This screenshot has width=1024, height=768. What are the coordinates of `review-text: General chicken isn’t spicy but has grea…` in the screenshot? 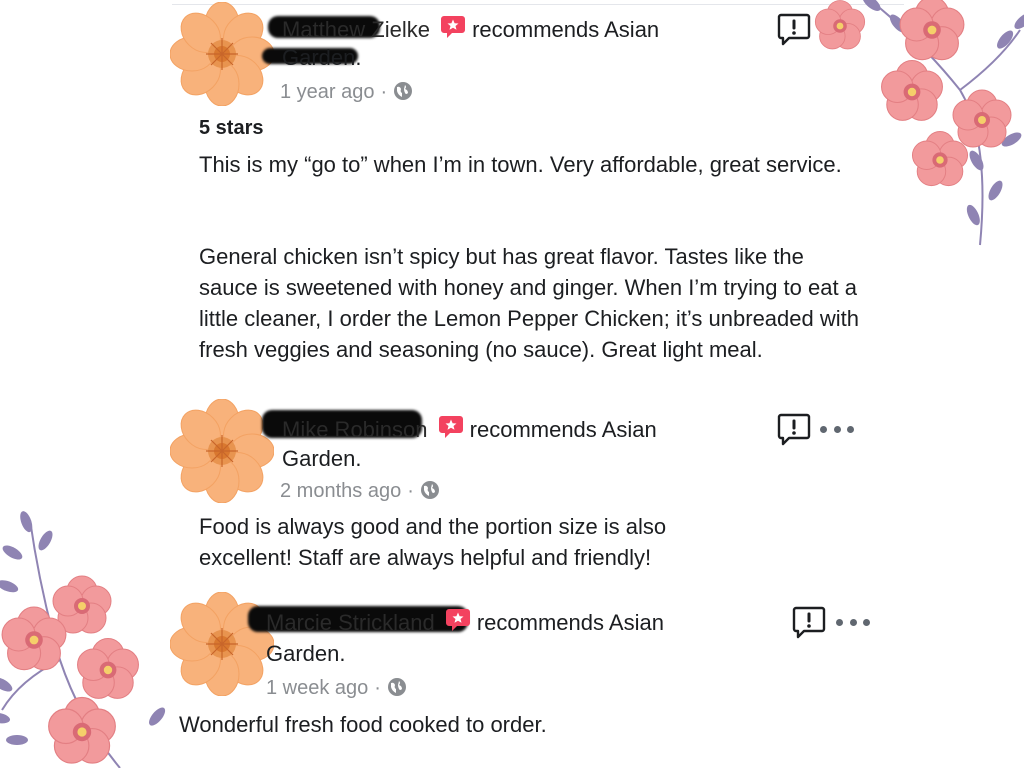 It's located at (529, 303).